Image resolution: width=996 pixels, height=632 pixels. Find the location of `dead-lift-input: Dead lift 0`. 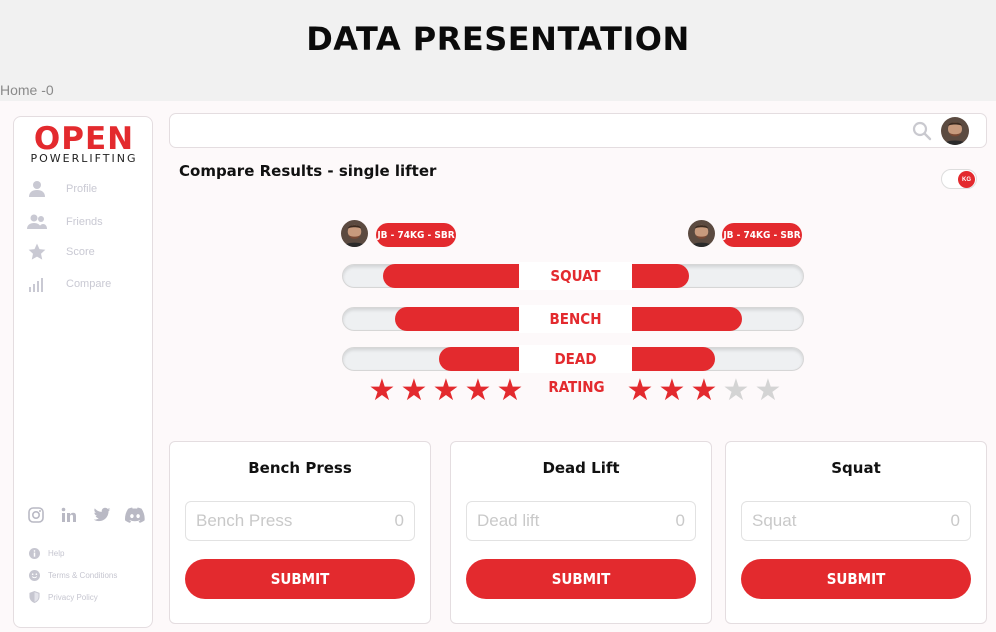

dead-lift-input: Dead lift 0 is located at coordinates (581, 521).